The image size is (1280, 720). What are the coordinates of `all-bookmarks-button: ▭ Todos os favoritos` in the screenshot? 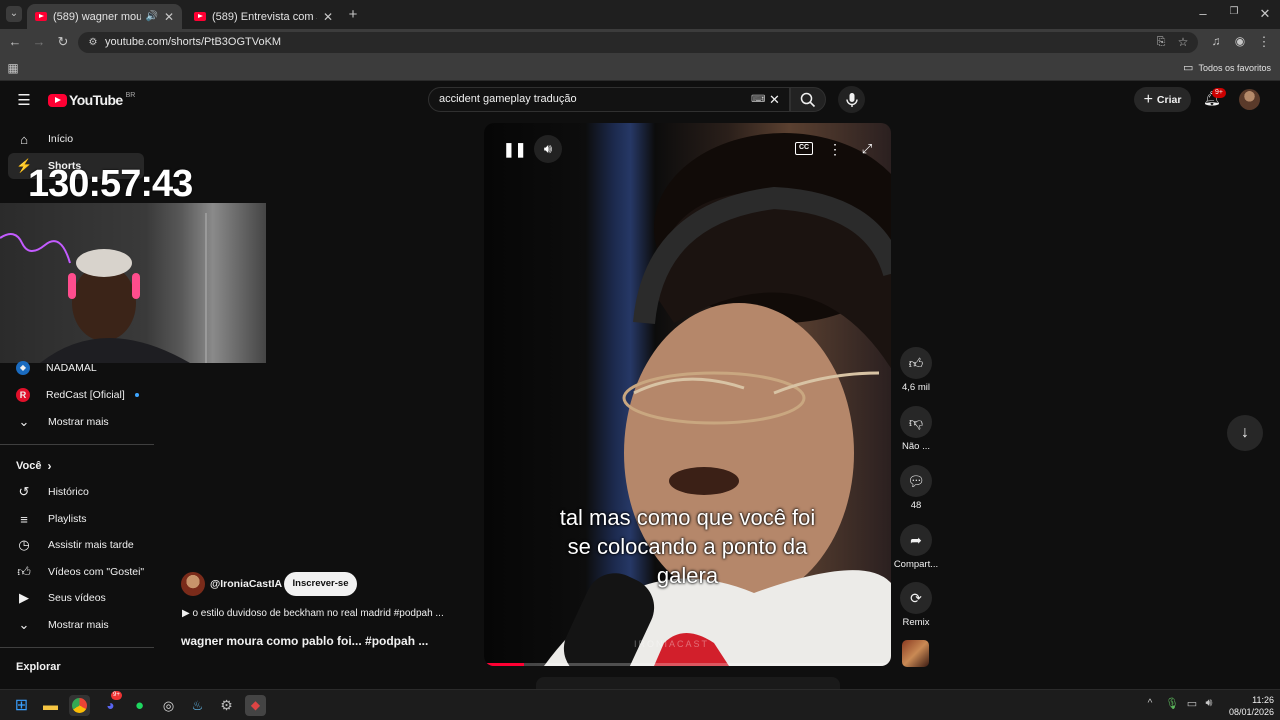 It's located at (1227, 67).